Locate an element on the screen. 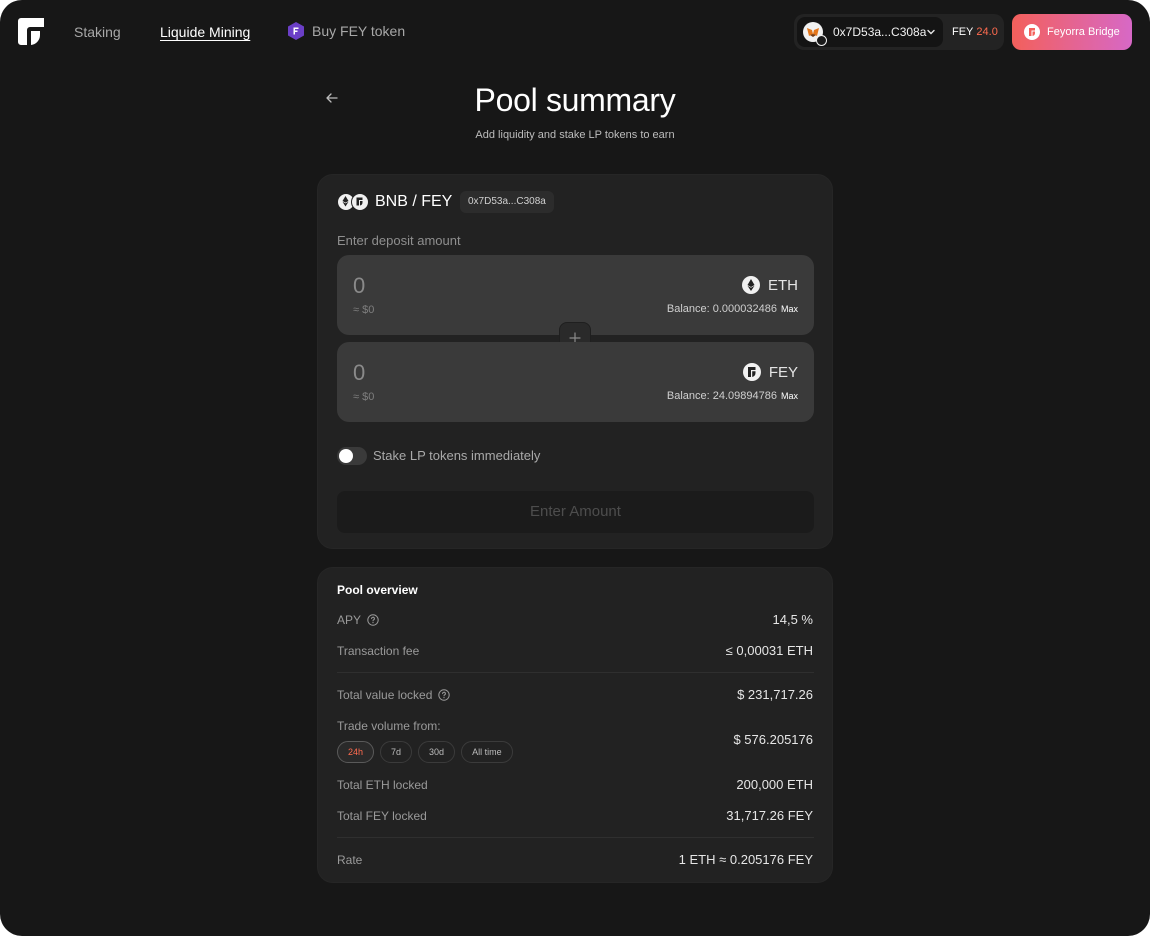 This screenshot has height=936, width=1150. pair-name: BNB / FEY is located at coordinates (414, 201).